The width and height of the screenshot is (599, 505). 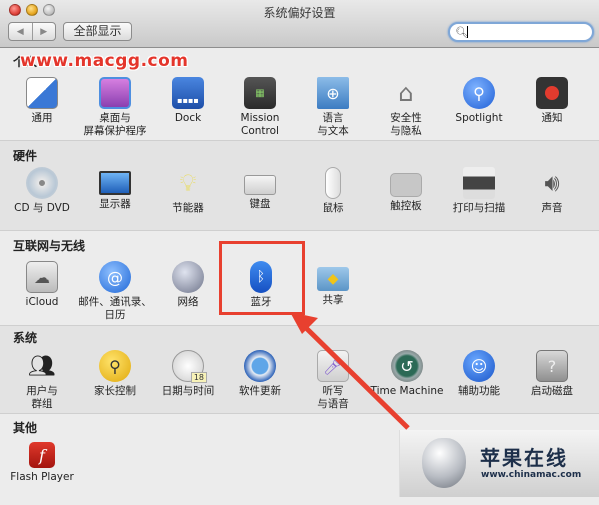 What do you see at coordinates (115, 391) in the screenshot?
I see `pane-label: 家长控制` at bounding box center [115, 391].